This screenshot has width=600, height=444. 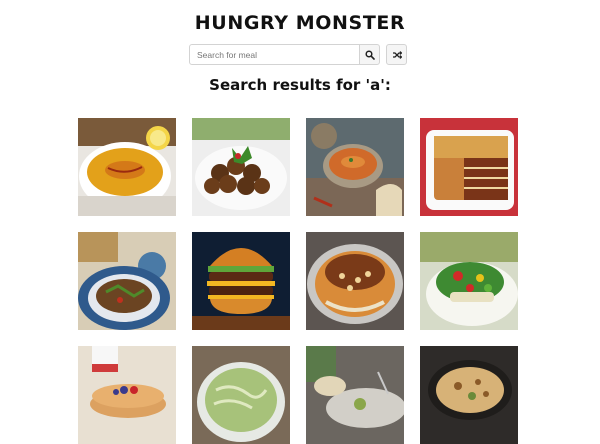 I want to click on meal-card-green-salad, so click(x=469, y=281).